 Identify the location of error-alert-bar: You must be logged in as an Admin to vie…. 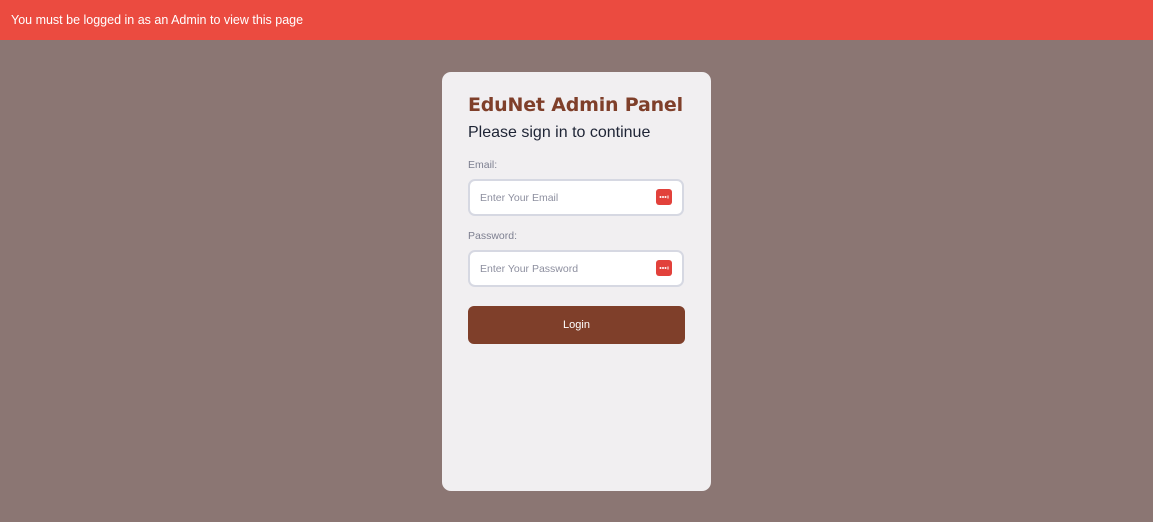
(576, 20).